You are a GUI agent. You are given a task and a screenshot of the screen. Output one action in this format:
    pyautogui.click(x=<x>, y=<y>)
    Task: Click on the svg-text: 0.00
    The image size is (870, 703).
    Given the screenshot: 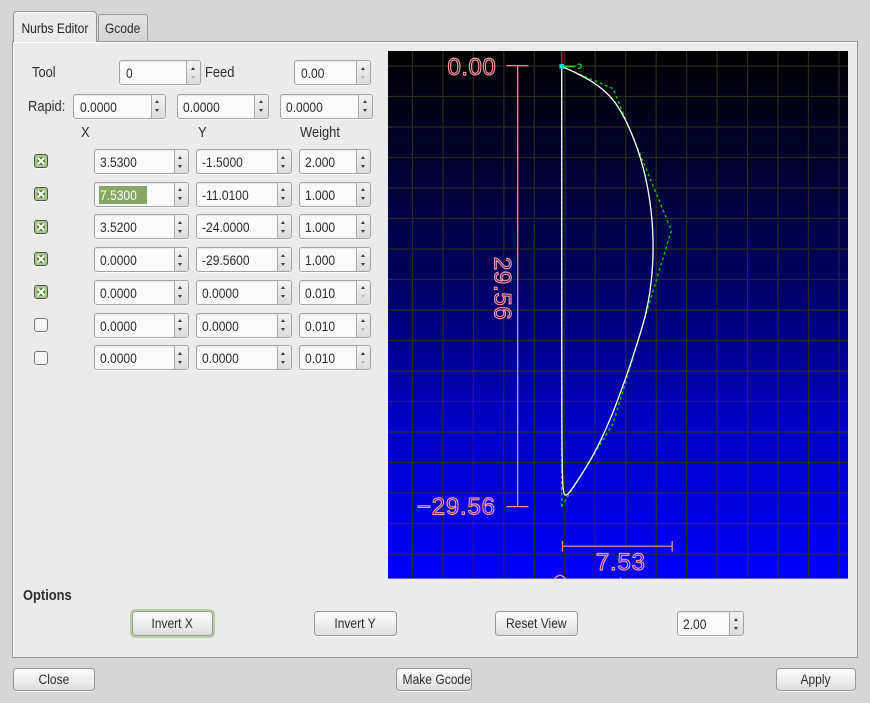 What is the action you would take?
    pyautogui.click(x=471, y=67)
    